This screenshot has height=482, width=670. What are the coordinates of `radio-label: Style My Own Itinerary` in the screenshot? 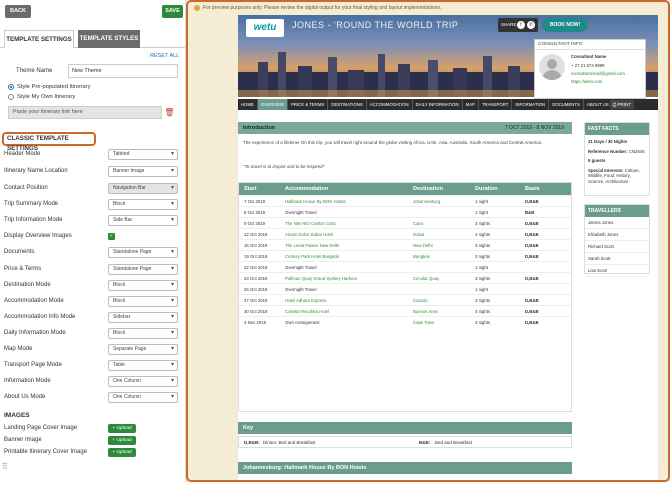 It's located at (46, 97).